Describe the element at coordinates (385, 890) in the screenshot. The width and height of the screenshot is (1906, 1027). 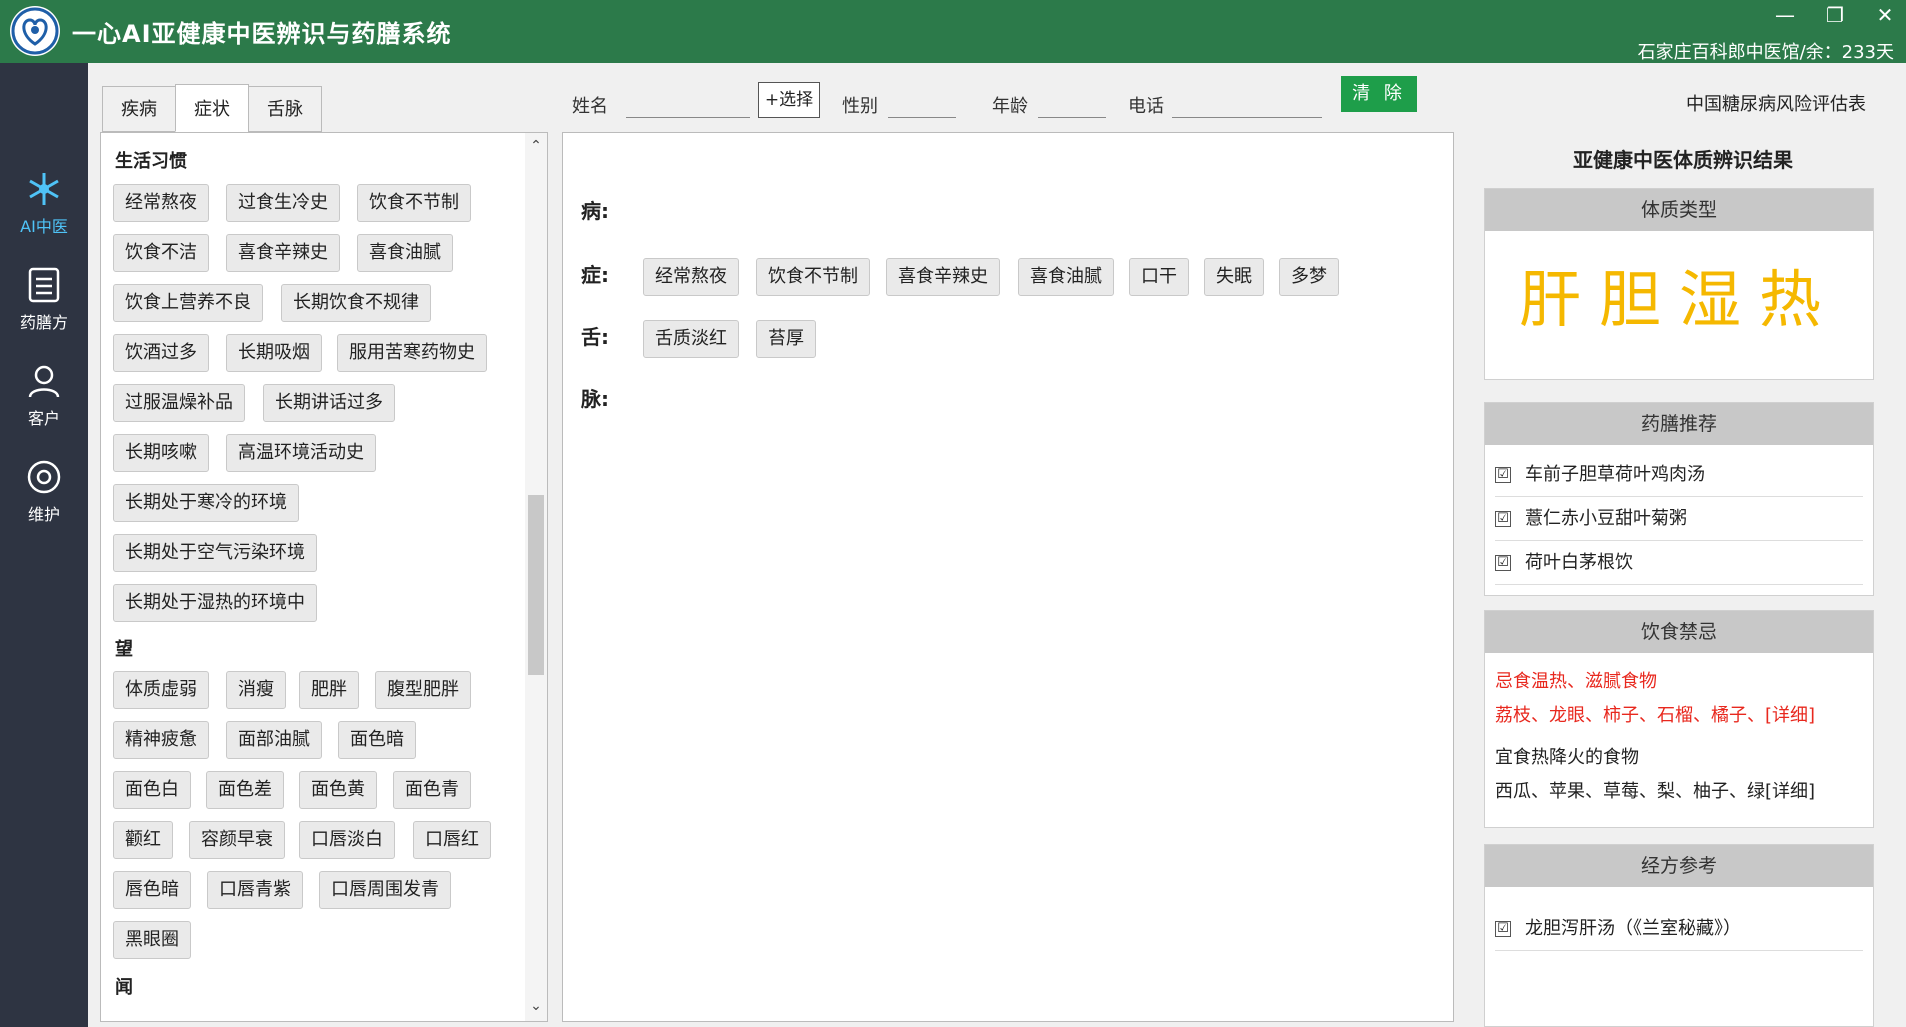
I see `symptom-chip: 口唇周围发青` at that location.